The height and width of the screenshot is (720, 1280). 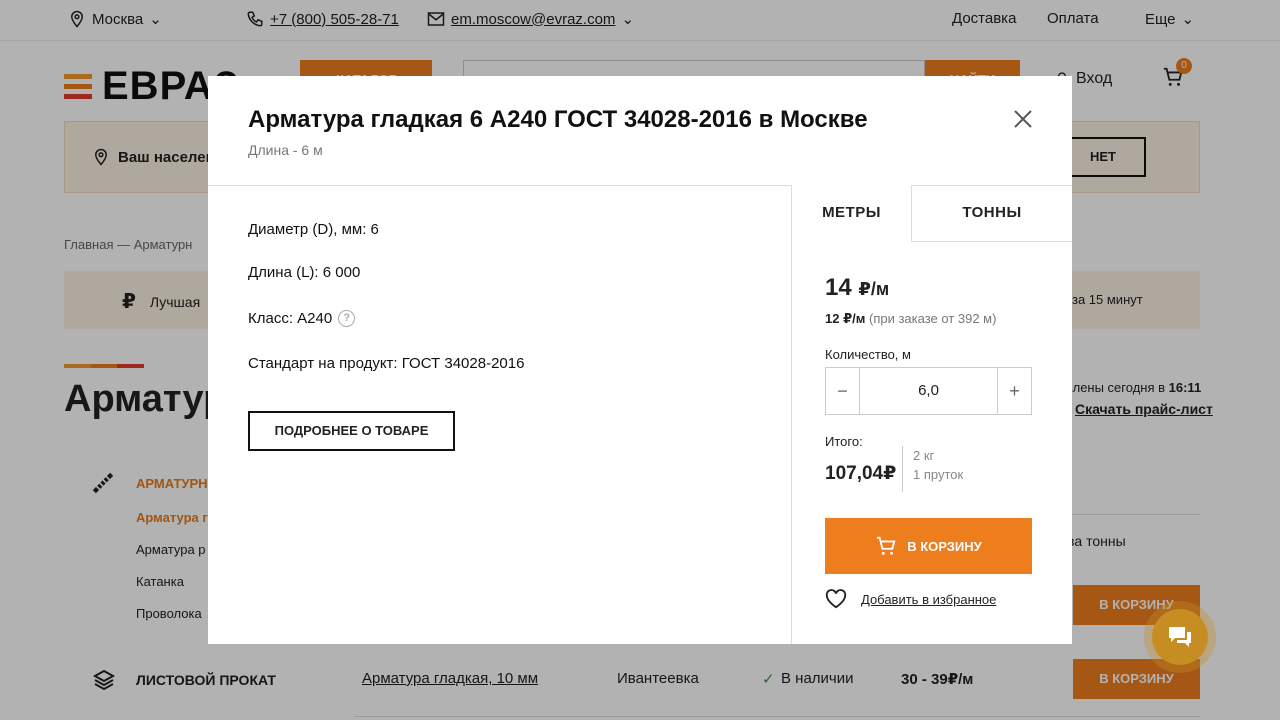 I want to click on add-to-favorites: Добавить в избранное, so click(x=910, y=599).